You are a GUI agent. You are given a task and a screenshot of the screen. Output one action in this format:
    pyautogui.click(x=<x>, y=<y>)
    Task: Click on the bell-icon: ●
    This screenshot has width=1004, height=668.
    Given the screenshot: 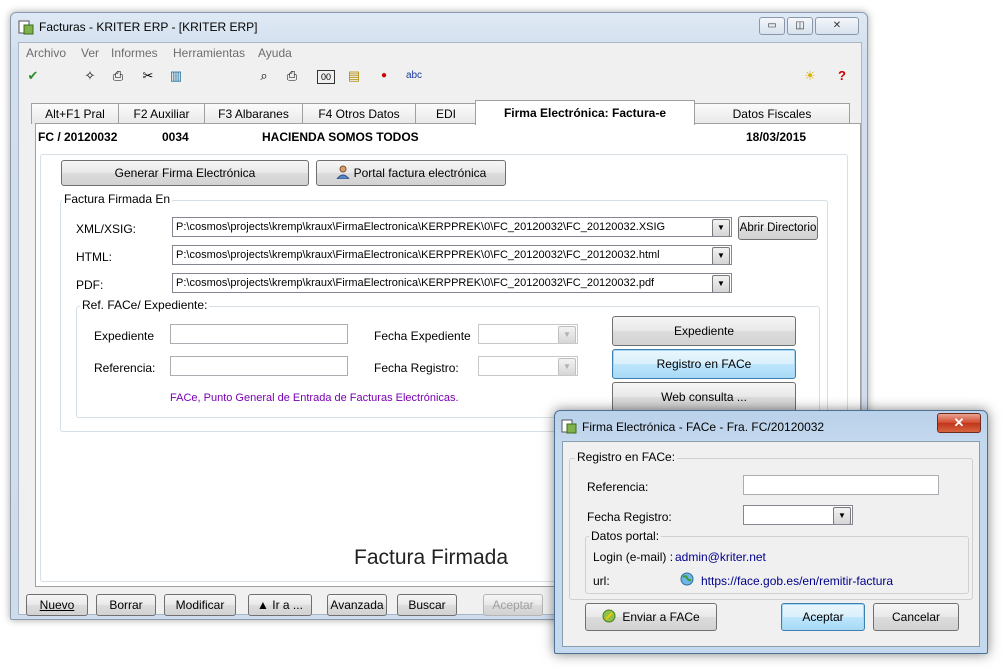 What is the action you would take?
    pyautogui.click(x=384, y=76)
    